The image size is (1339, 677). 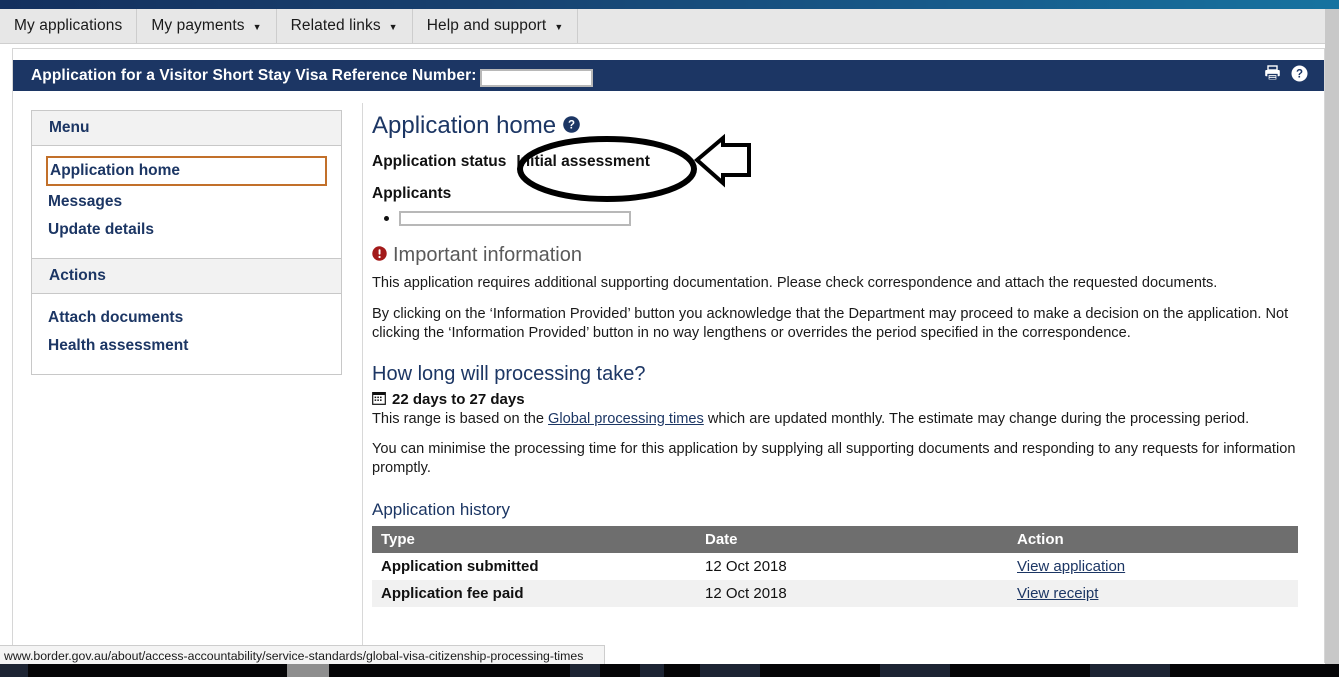 I want to click on nav-item-my-applications: My applications, so click(x=69, y=26).